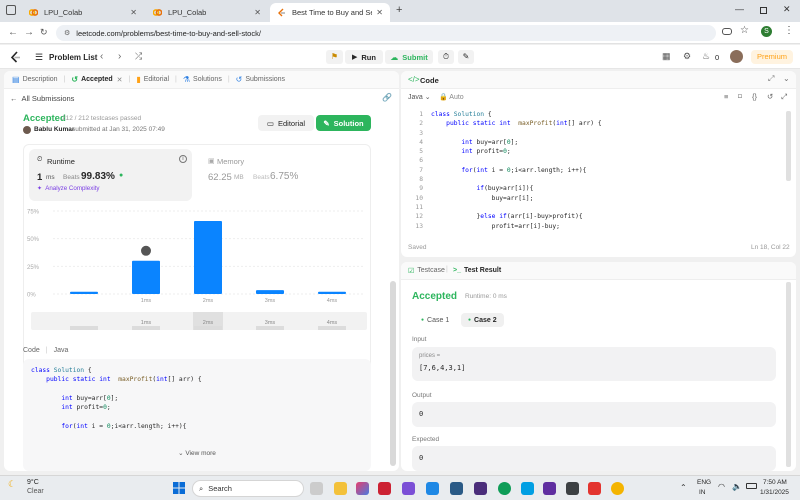 Image resolution: width=800 pixels, height=500 pixels. Describe the element at coordinates (284, 175) in the screenshot. I see `memory-box: ▣ Memory 62.25 MB Beats 6.75%` at that location.